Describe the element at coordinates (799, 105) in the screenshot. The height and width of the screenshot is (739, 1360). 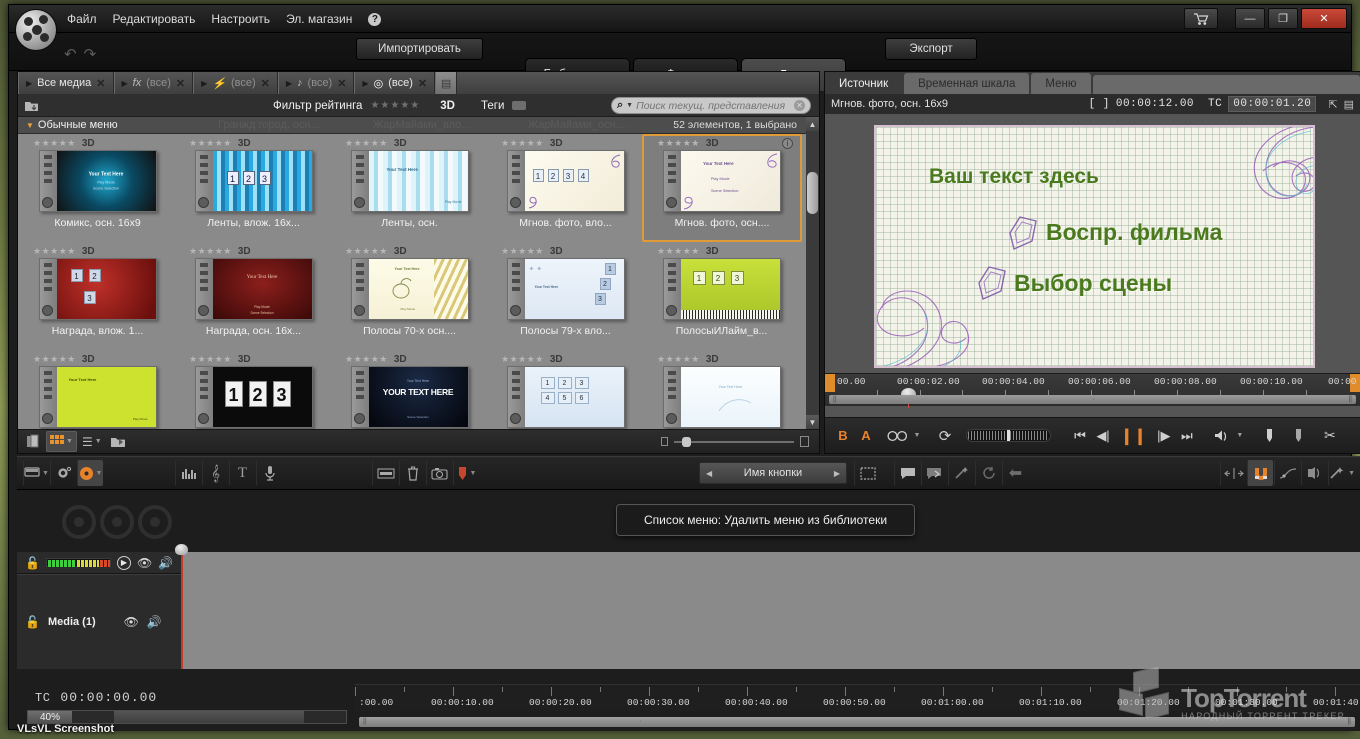
I see `clear-search-icon: ✕` at that location.